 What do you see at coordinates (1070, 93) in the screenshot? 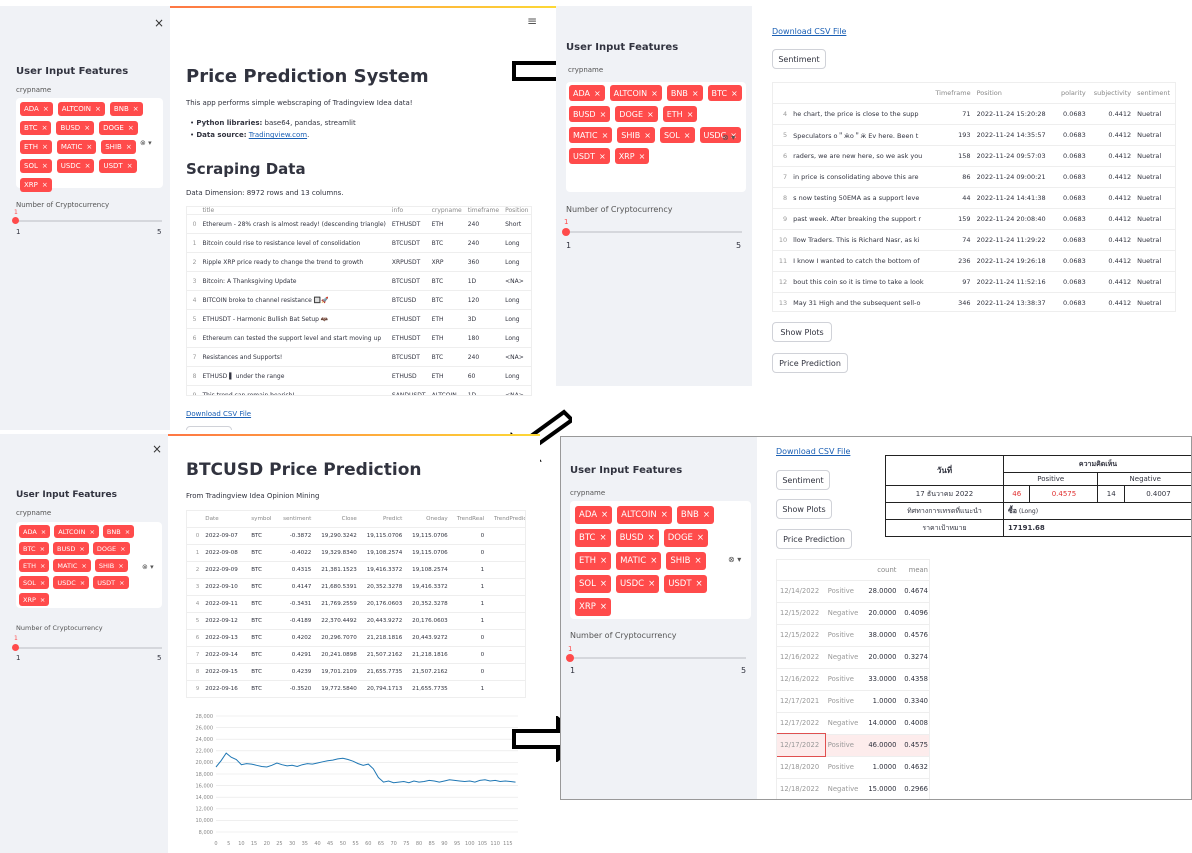
I see `column-header: polarity` at bounding box center [1070, 93].